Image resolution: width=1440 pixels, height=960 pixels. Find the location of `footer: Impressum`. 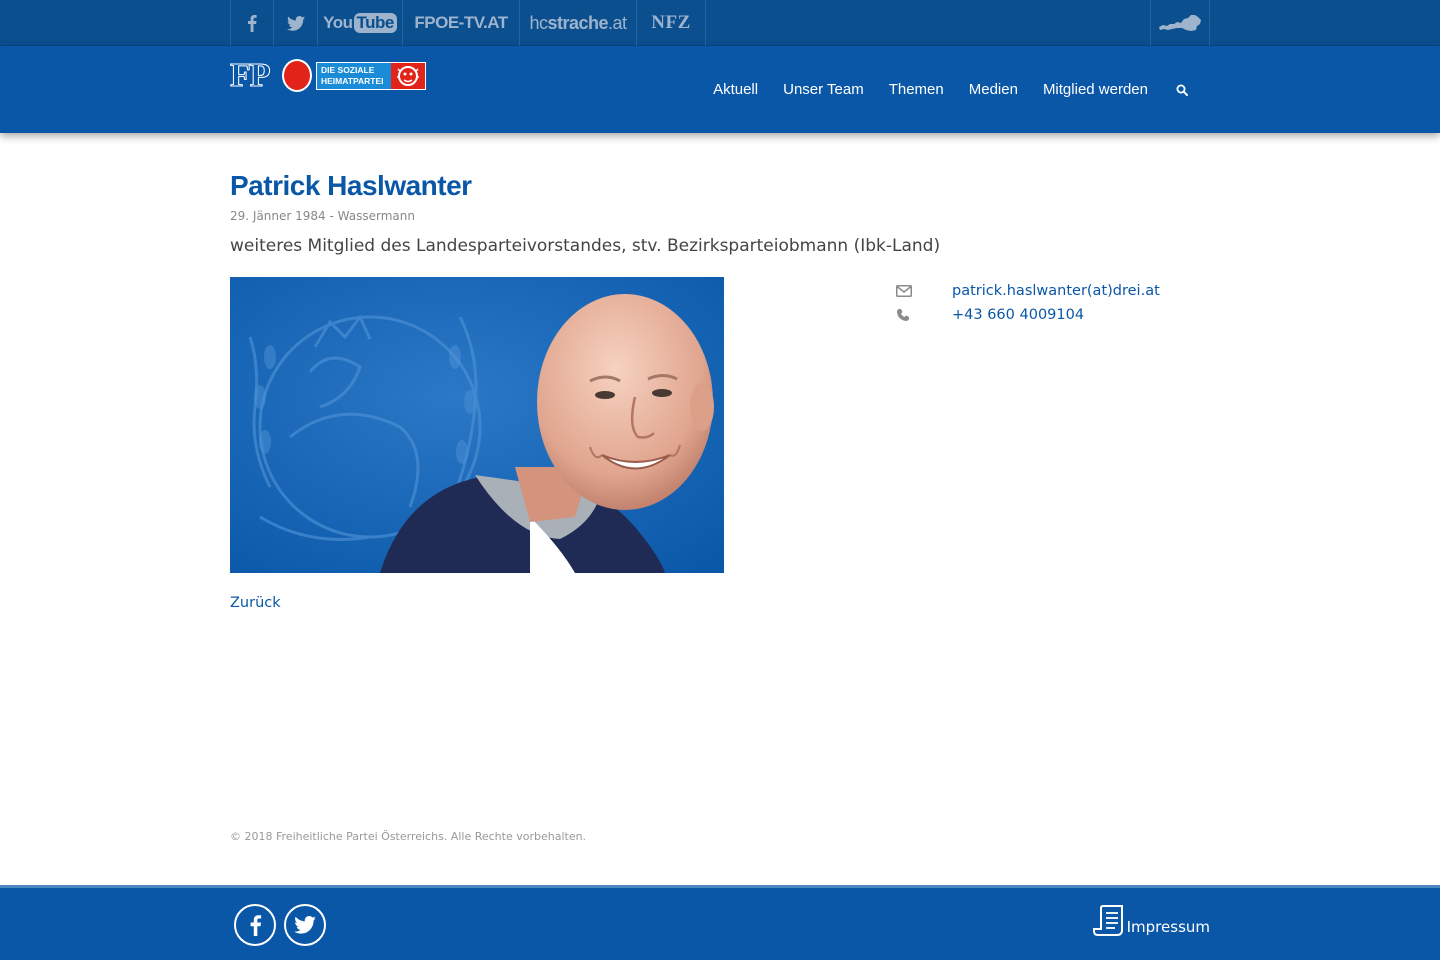

footer: Impressum is located at coordinates (720, 922).